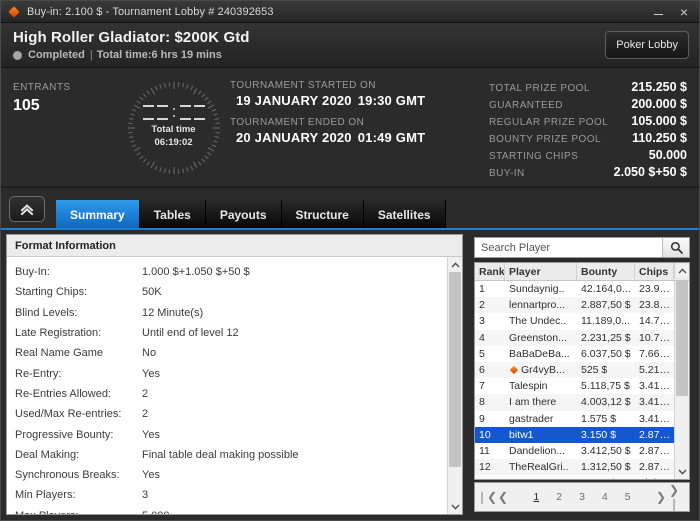  Describe the element at coordinates (647, 45) in the screenshot. I see `poker-lobby-button: Poker Lobby` at that location.